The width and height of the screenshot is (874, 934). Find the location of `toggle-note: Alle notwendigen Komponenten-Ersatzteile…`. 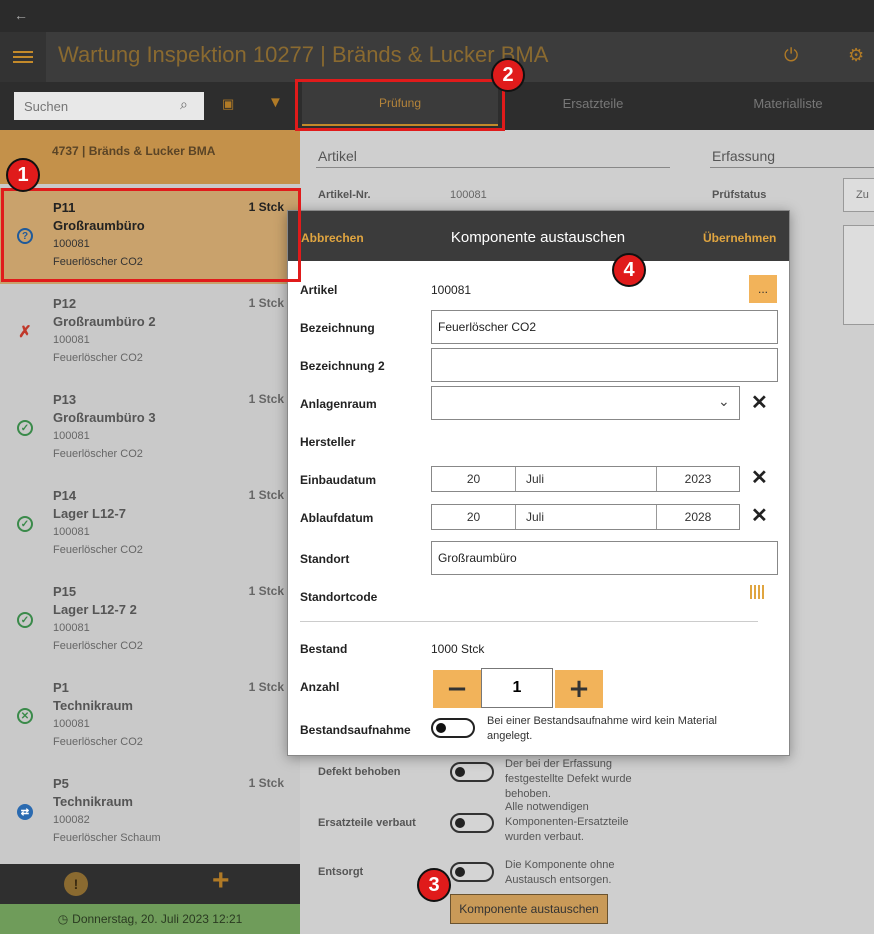

toggle-note: Alle notwendigen Komponenten-Ersatzteile… is located at coordinates (567, 822).